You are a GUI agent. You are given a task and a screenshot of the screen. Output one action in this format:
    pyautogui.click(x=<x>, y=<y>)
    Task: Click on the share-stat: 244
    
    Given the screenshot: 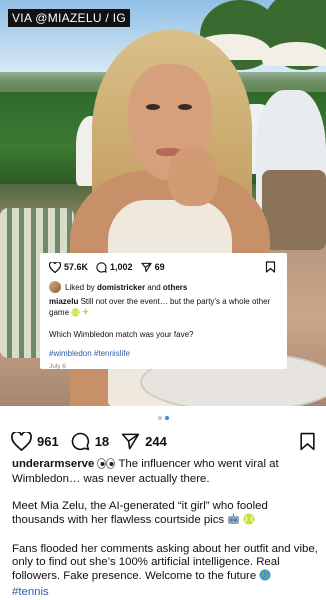 What is the action you would take?
    pyautogui.click(x=144, y=441)
    